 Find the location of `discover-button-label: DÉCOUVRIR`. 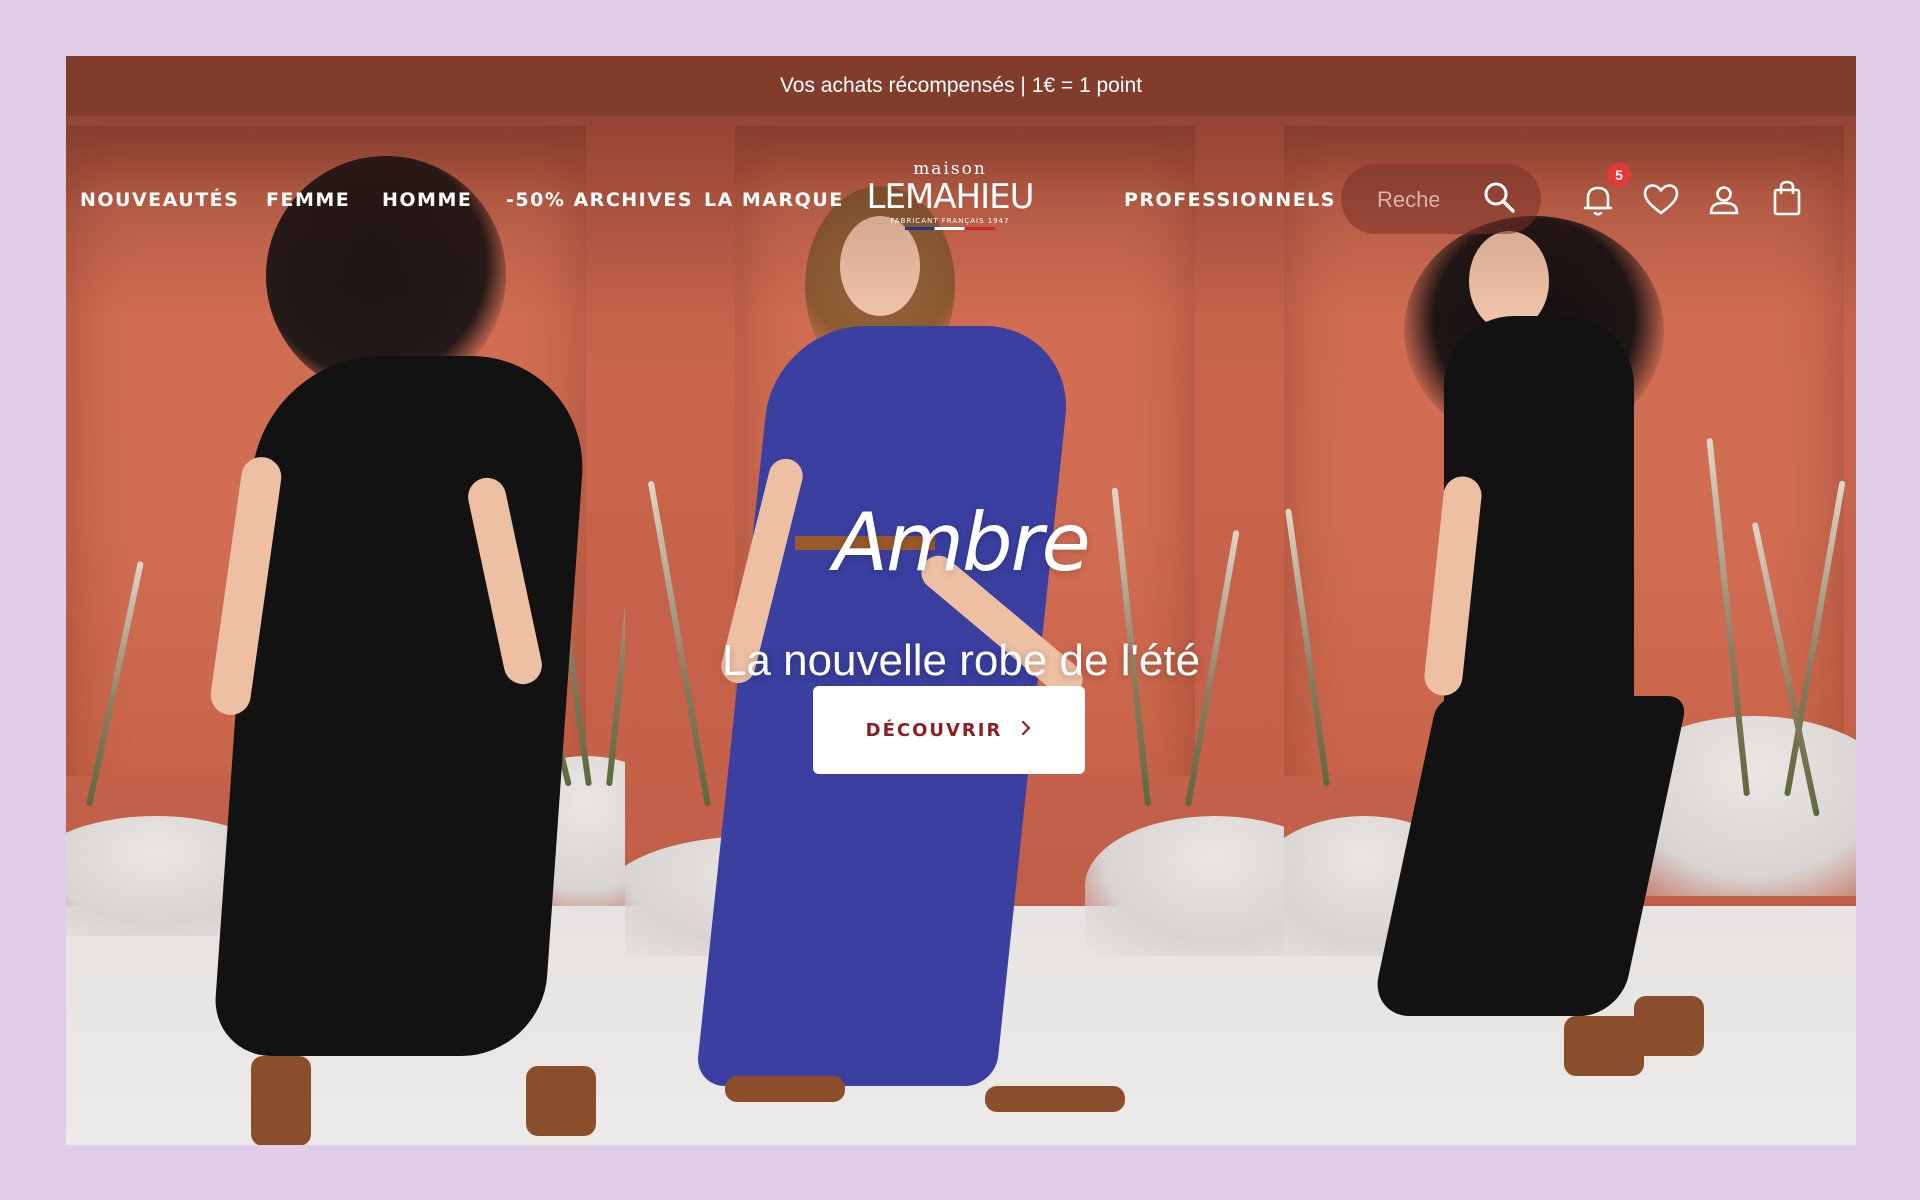

discover-button-label: DÉCOUVRIR is located at coordinates (934, 730).